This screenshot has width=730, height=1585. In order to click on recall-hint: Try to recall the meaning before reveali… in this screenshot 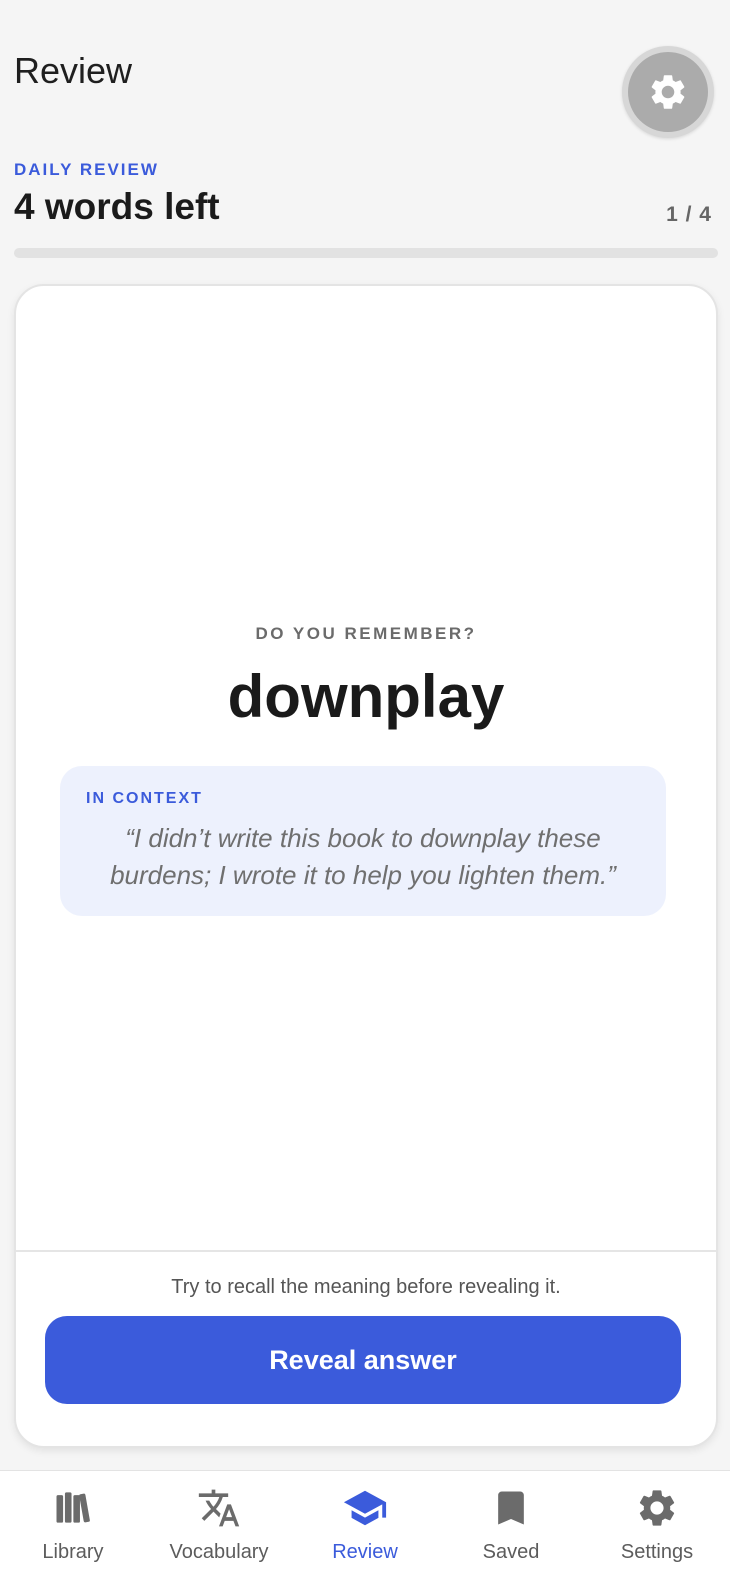, I will do `click(366, 1287)`.